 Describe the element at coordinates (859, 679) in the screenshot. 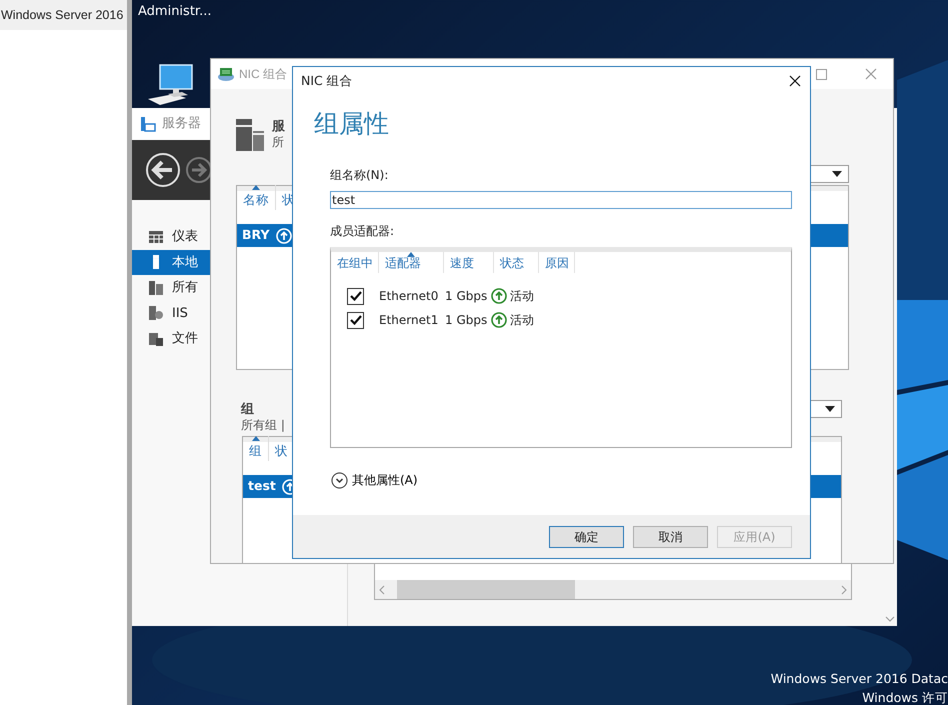

I see `edition-text: Windows Server 2016 Datac` at that location.